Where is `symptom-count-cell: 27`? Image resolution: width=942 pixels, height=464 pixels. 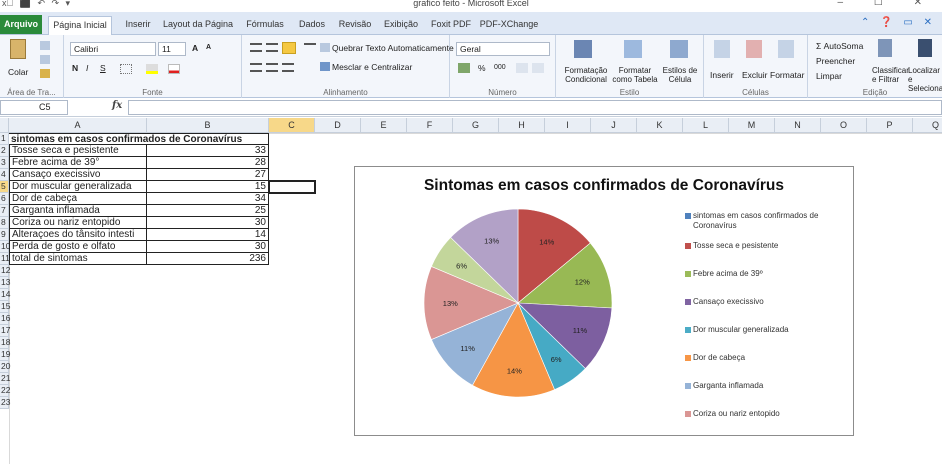 symptom-count-cell: 27 is located at coordinates (208, 175).